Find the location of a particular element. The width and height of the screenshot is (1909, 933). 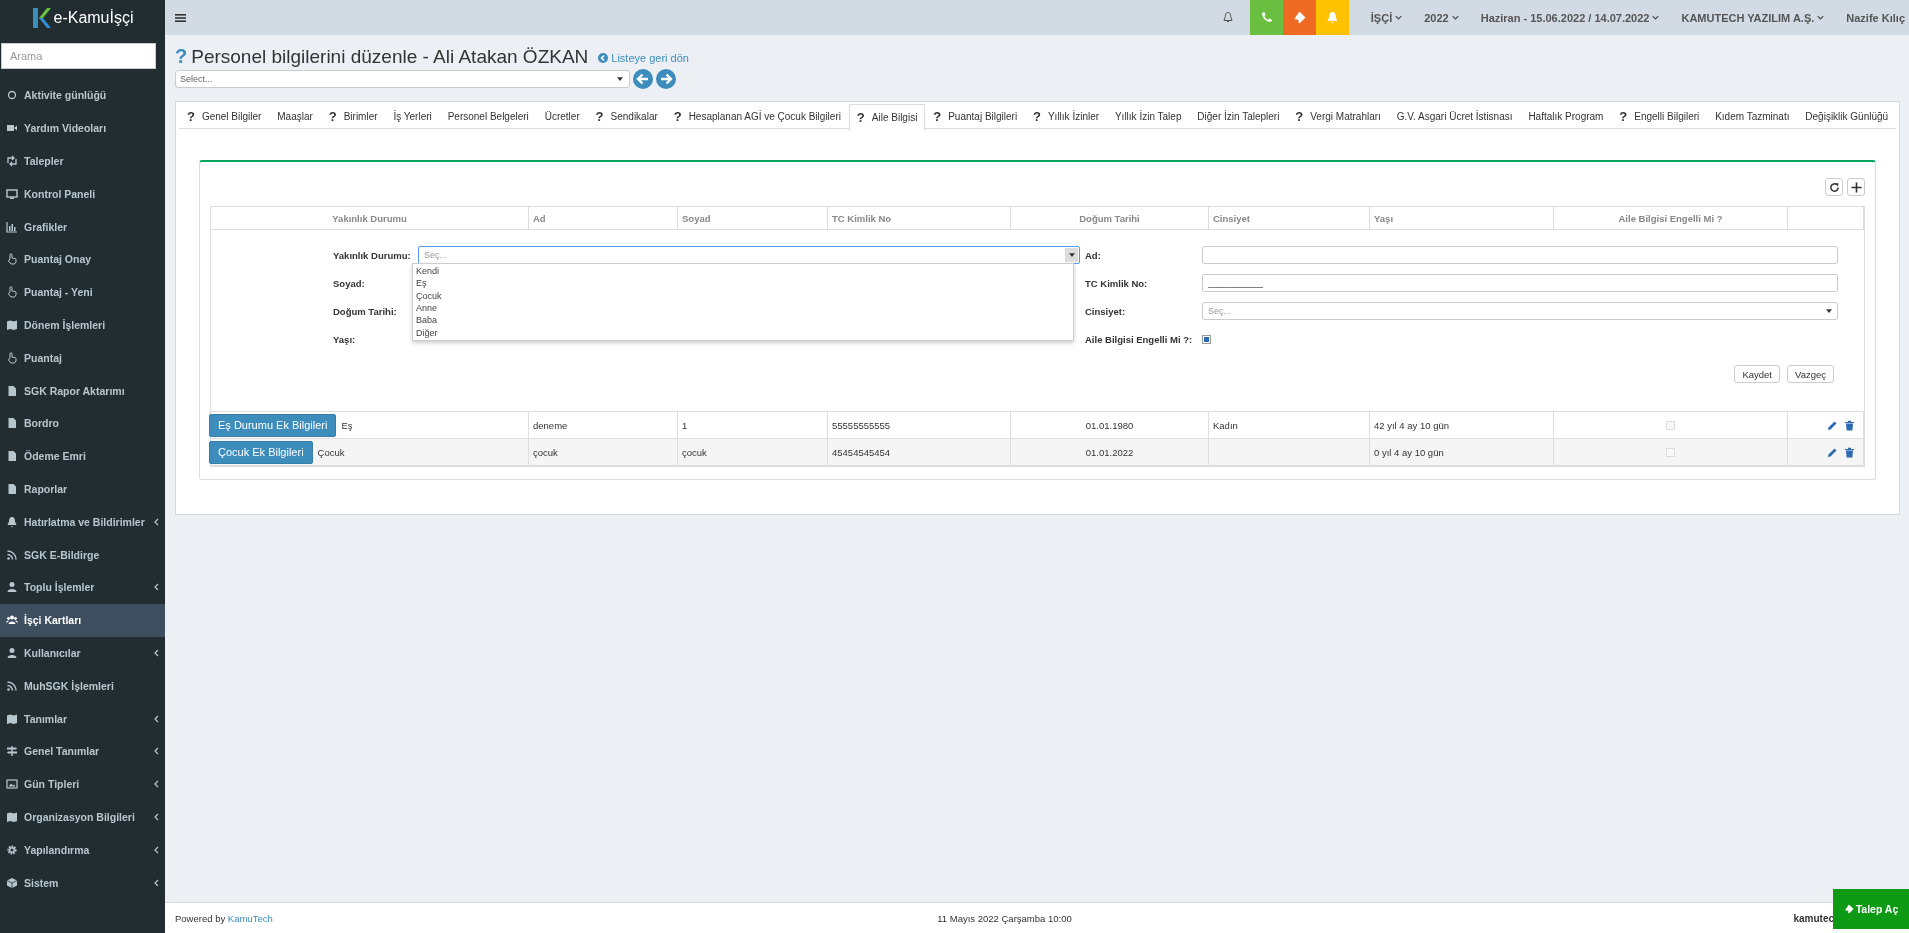

dropdown-option: Baba is located at coordinates (744, 320).